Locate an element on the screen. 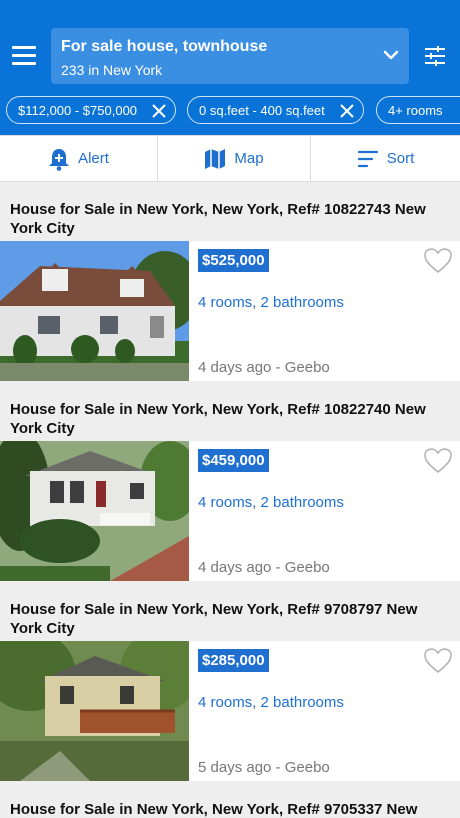 This screenshot has height=818, width=460. filter-chip-price: $112,000 - $750,000 is located at coordinates (91, 110).